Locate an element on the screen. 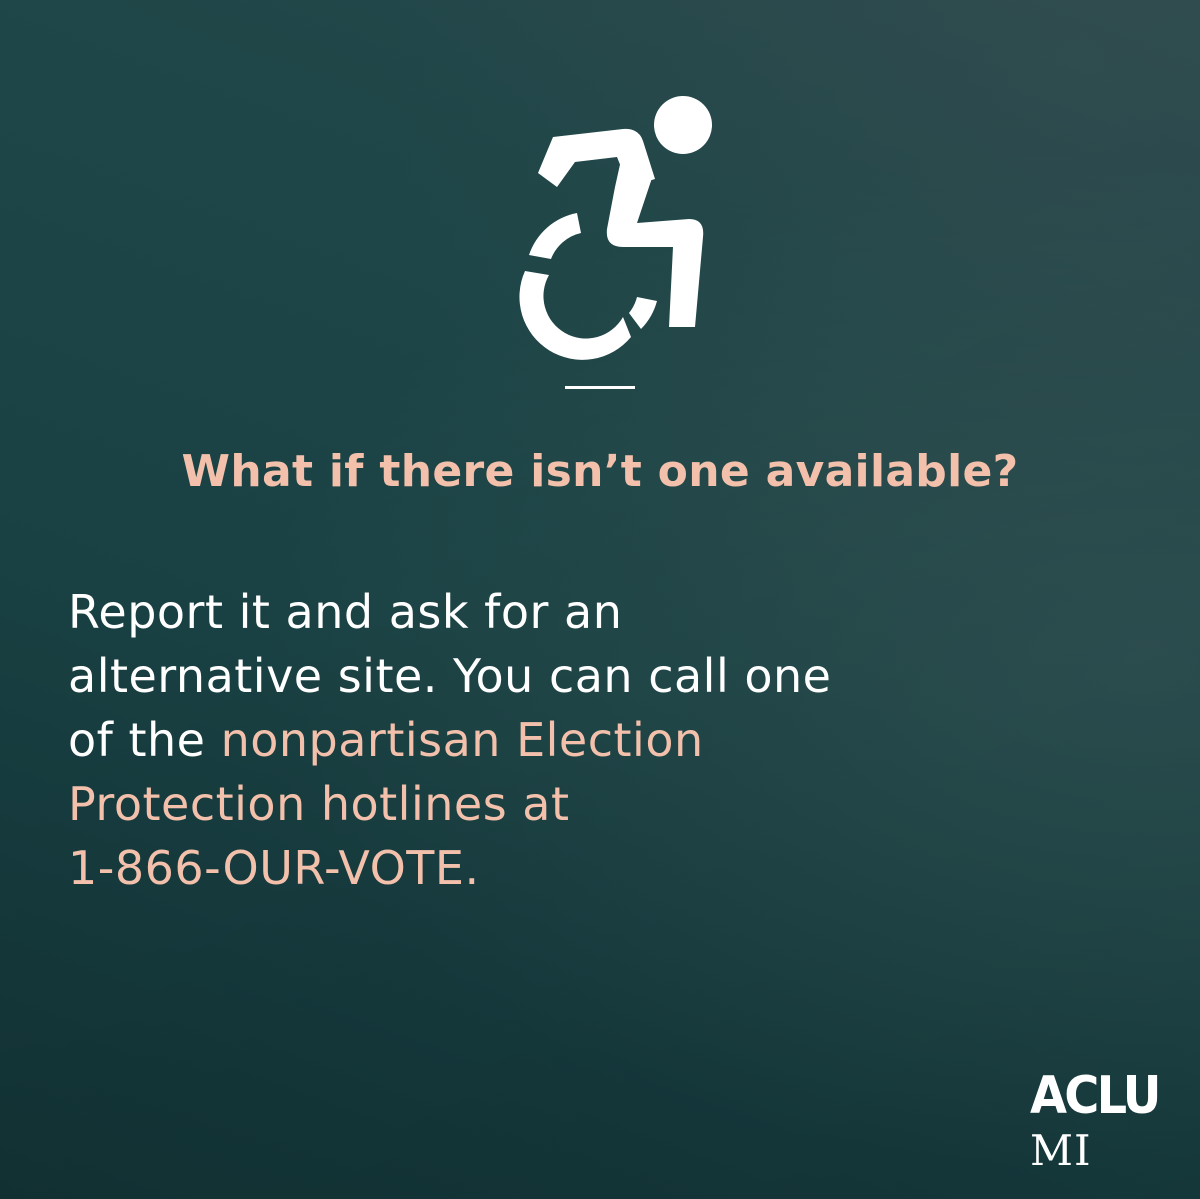  body-line-3-prefix: of the is located at coordinates (144, 740).